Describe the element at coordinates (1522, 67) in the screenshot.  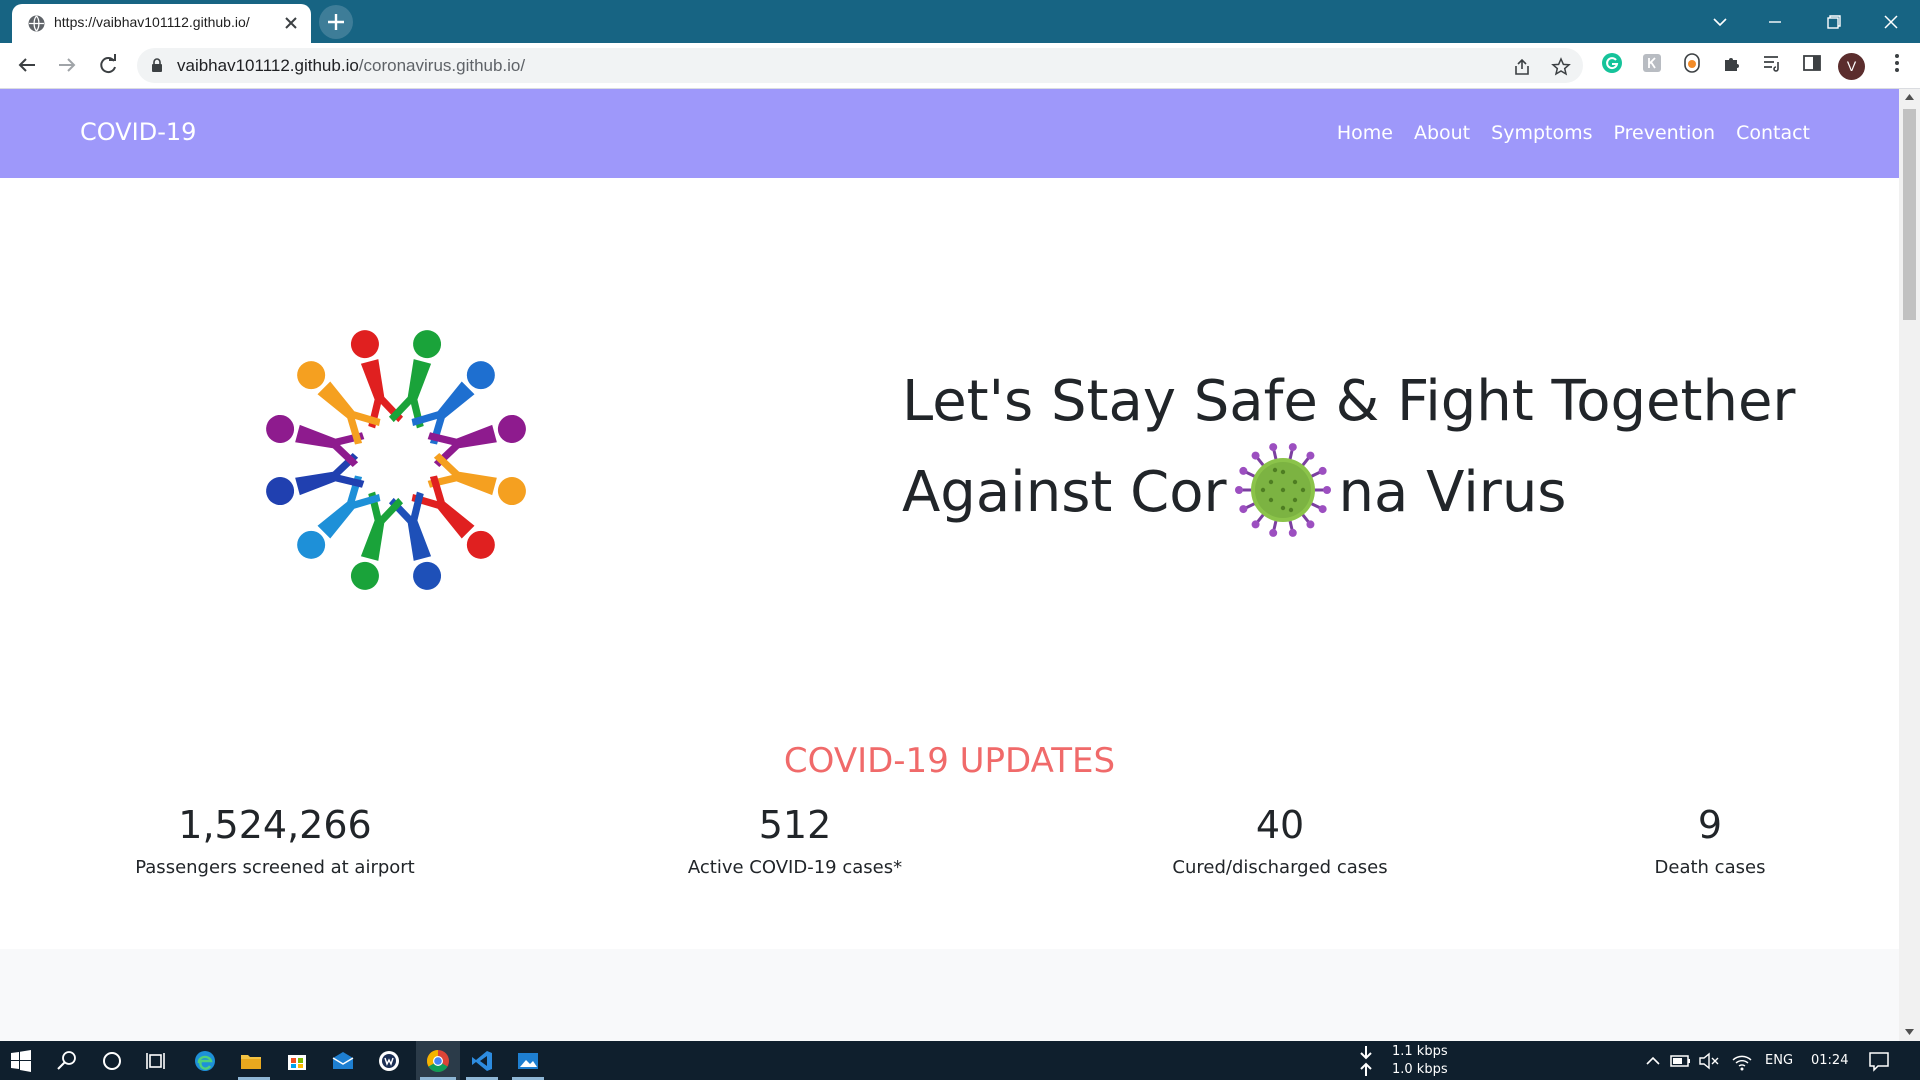
I see `share-icon` at that location.